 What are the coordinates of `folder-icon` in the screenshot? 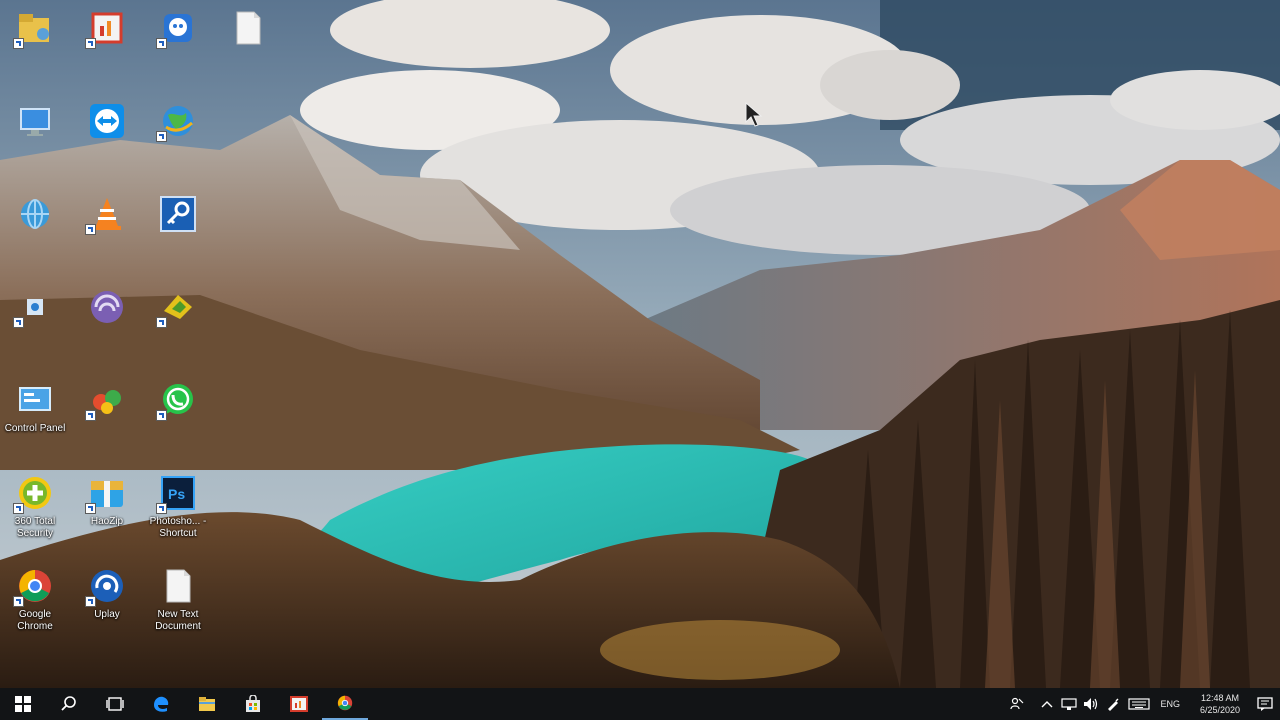 It's located at (207, 704).